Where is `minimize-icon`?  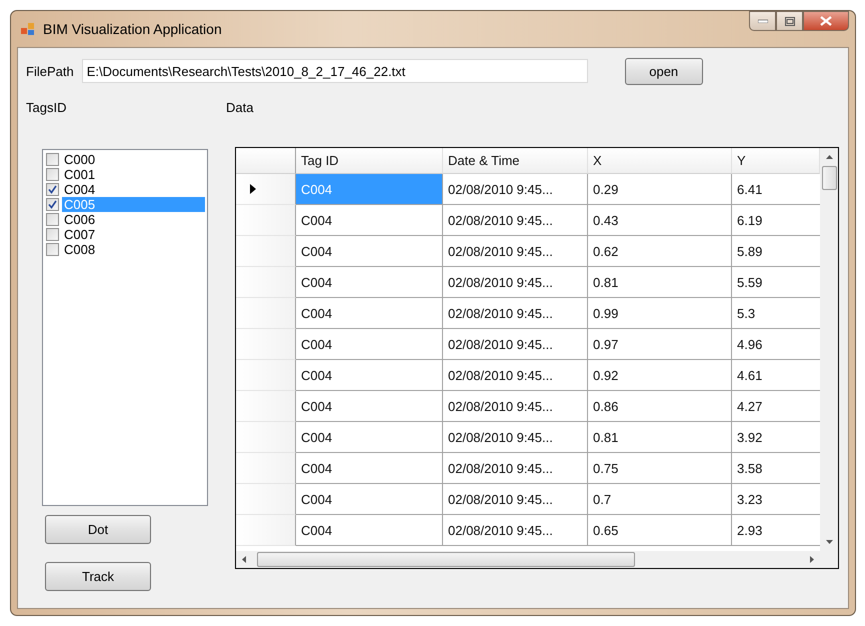 minimize-icon is located at coordinates (763, 21).